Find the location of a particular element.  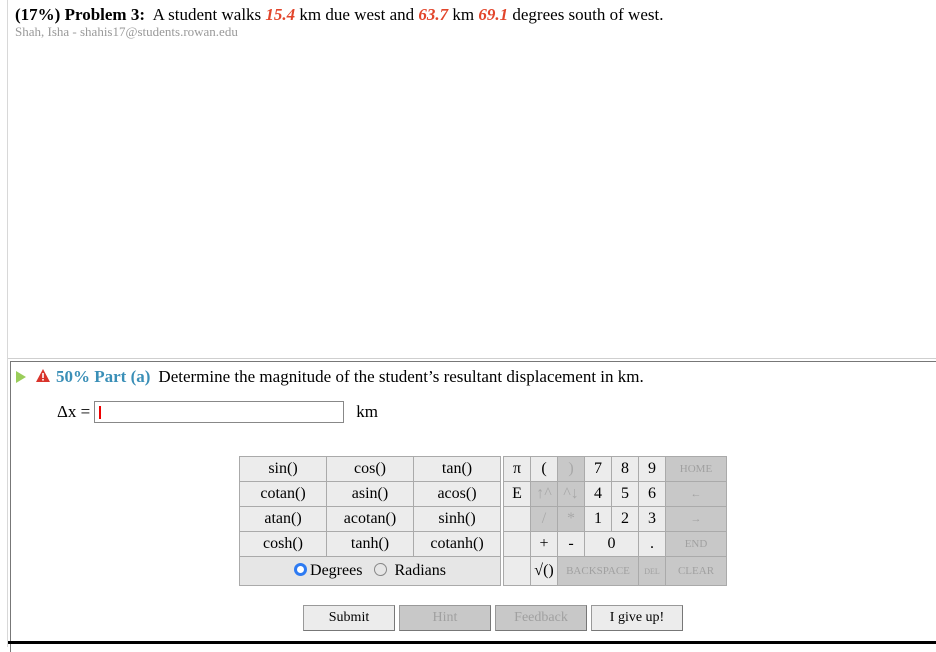

warning-icon is located at coordinates (43, 377).